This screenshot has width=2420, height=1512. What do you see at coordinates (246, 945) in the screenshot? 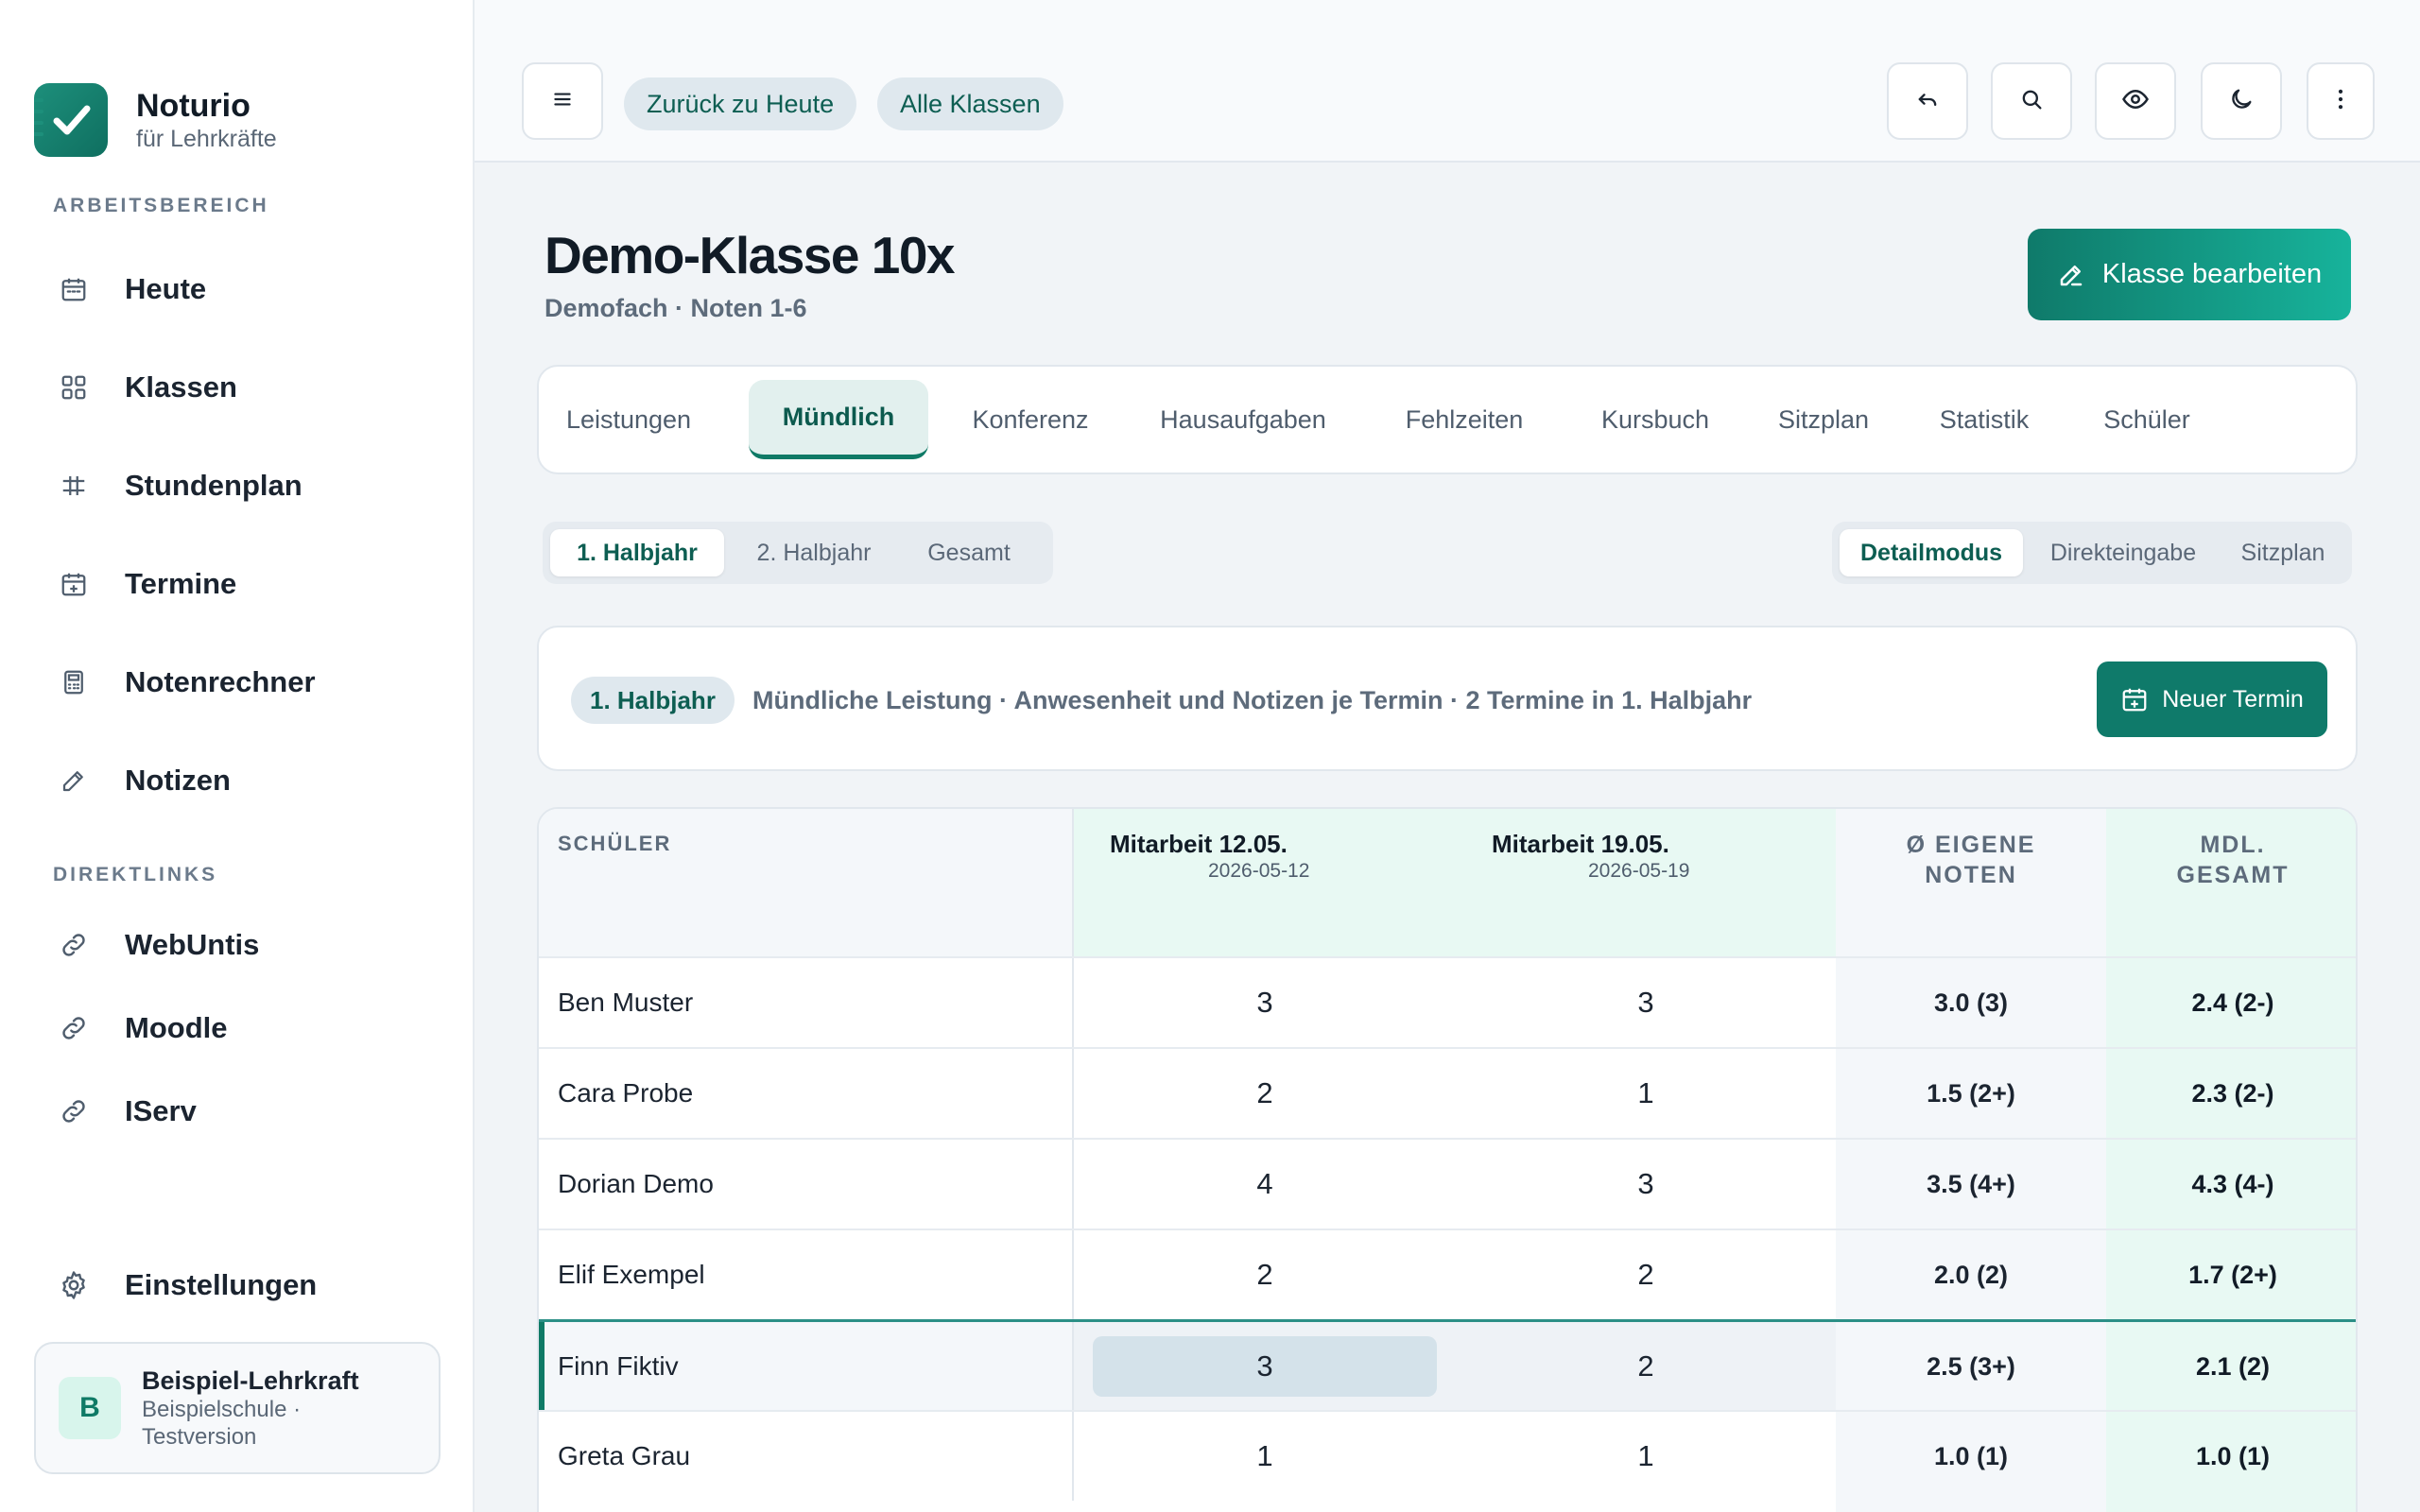
I see `sidebar-link-webuntis: WebUntis` at bounding box center [246, 945].